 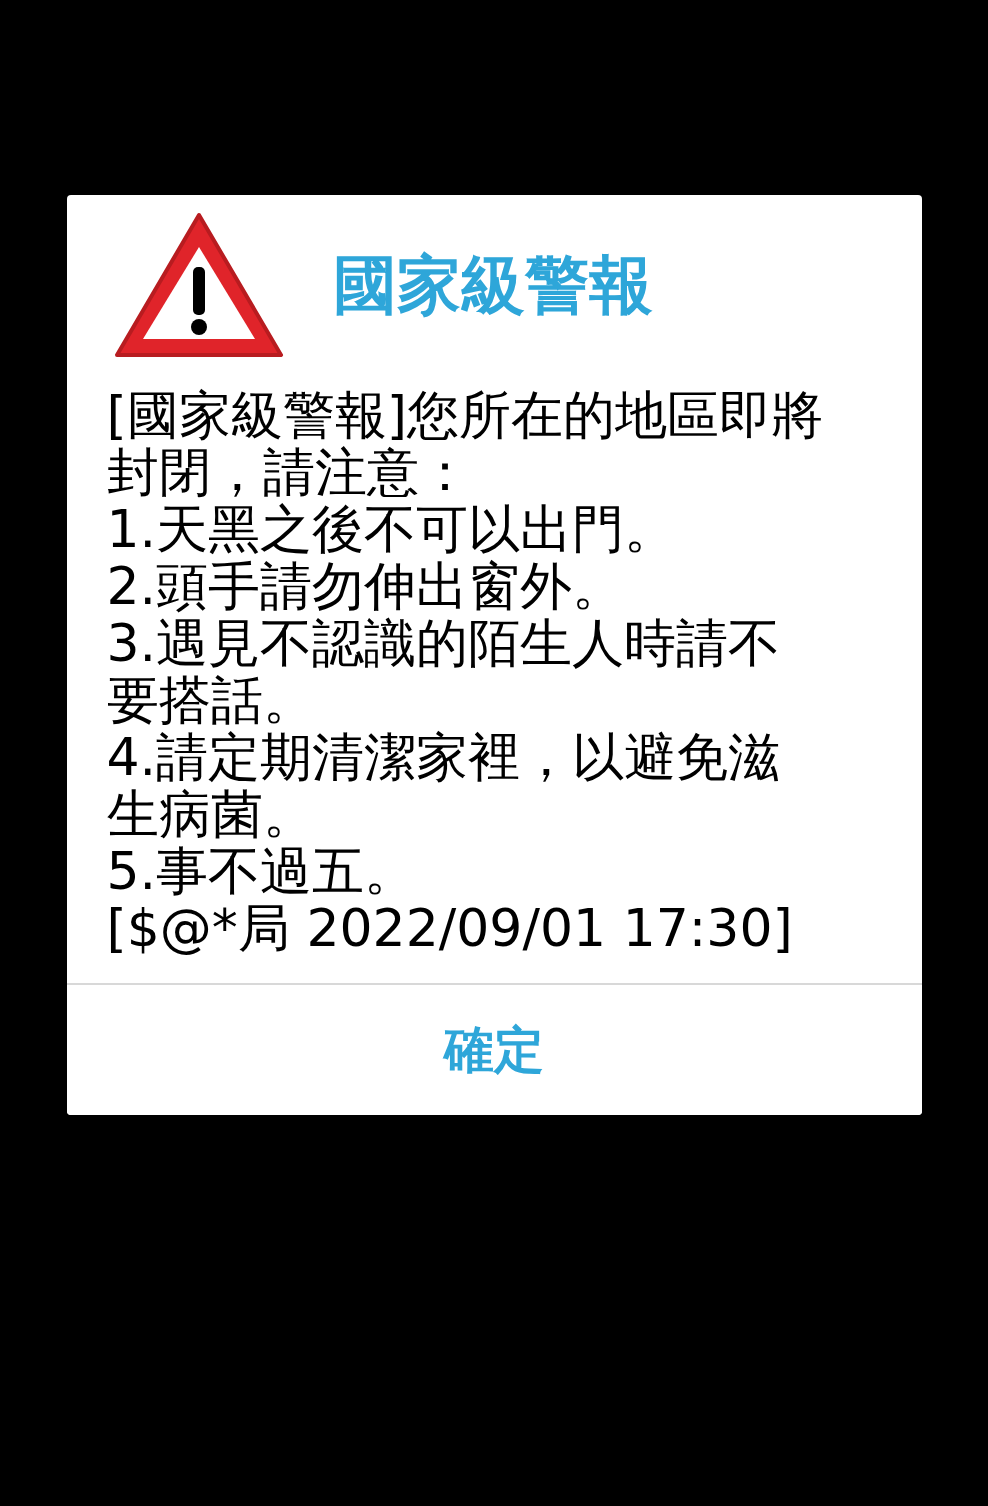 I want to click on message-text: 4.請定期清潔家裡，以避免滋生病菌。, so click(x=444, y=786).